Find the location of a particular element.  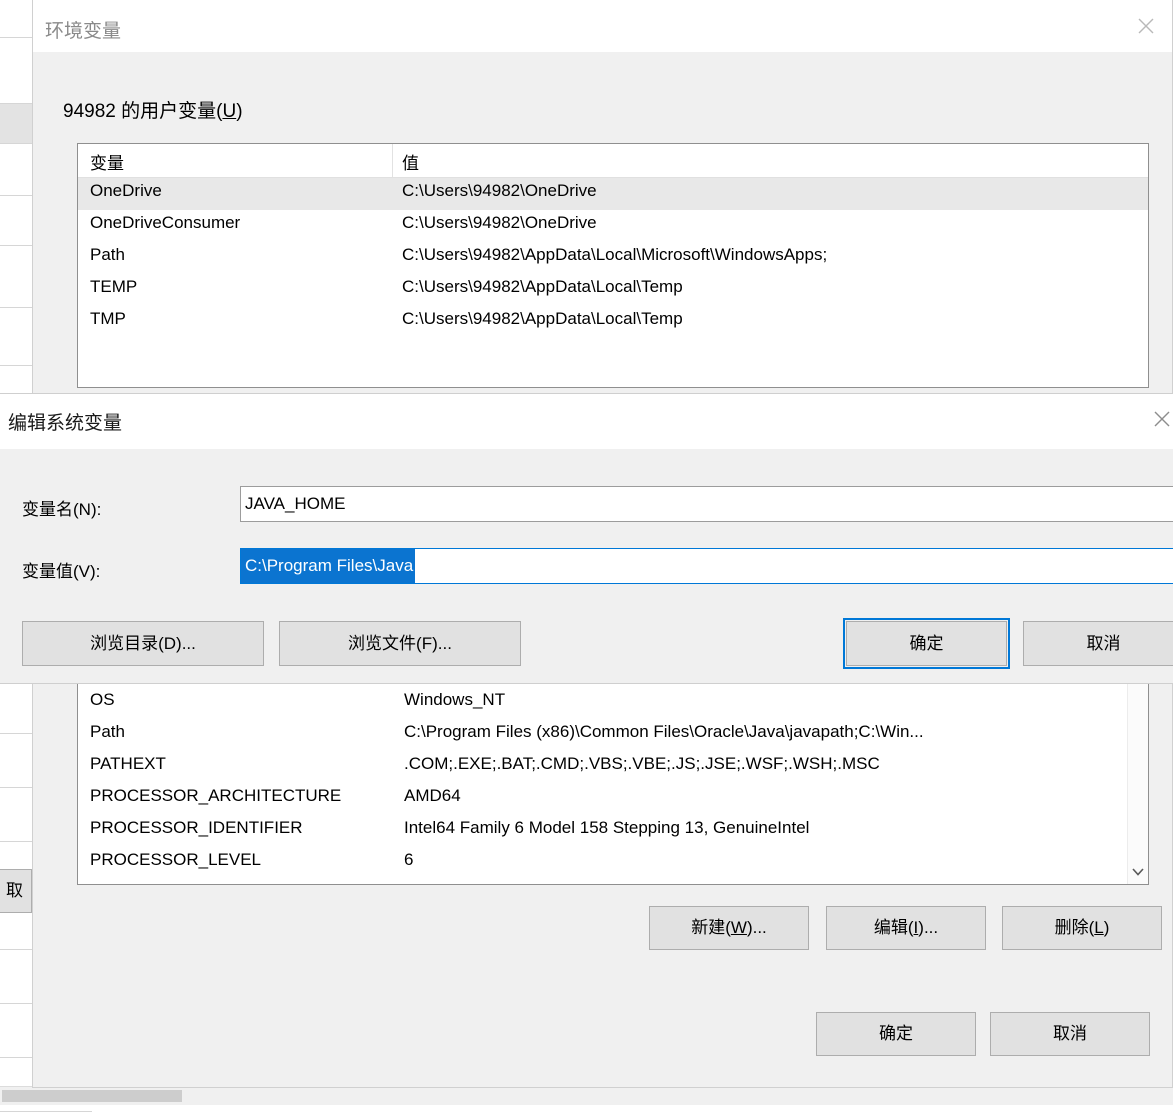

new-button-prefix: 新建( is located at coordinates (711, 927).